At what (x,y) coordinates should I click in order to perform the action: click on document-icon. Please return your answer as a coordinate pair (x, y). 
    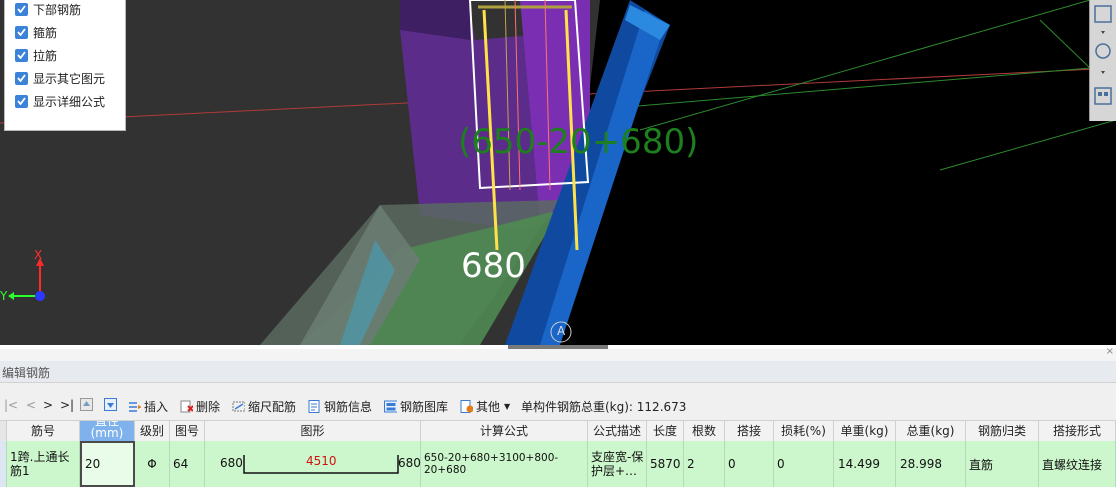
    Looking at the image, I should click on (314, 406).